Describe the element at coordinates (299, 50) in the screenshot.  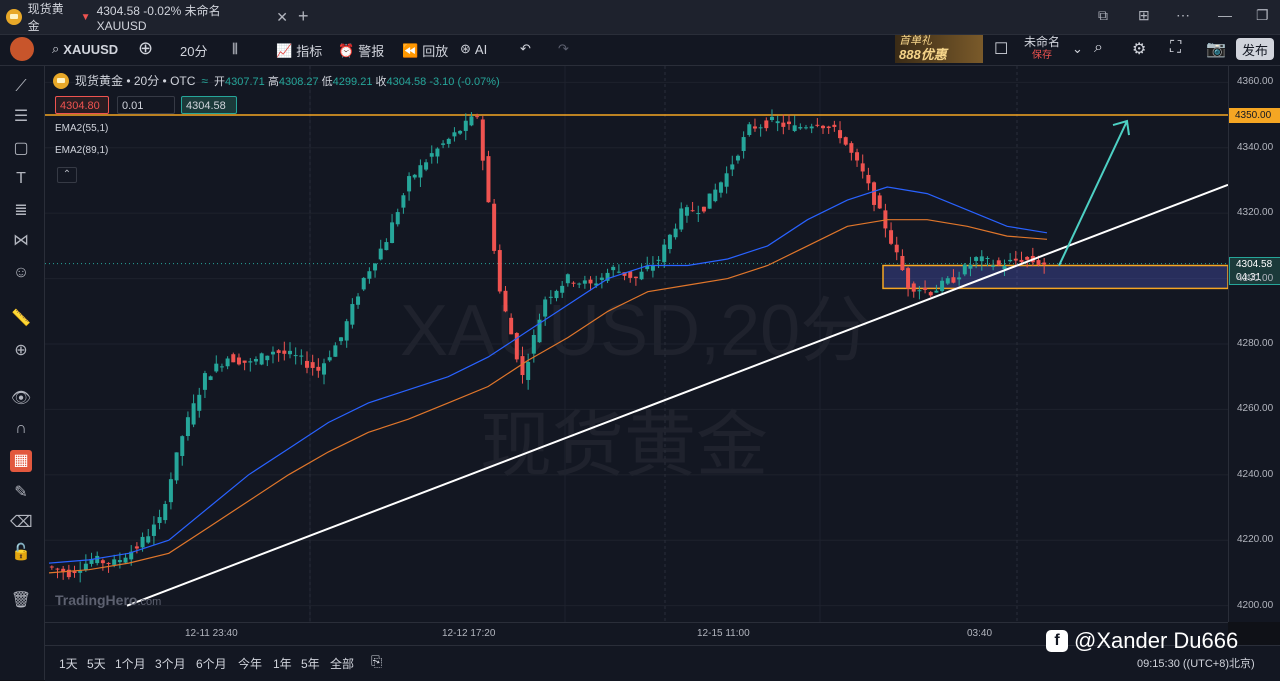
I see `indicators-button: 📈 指标` at that location.